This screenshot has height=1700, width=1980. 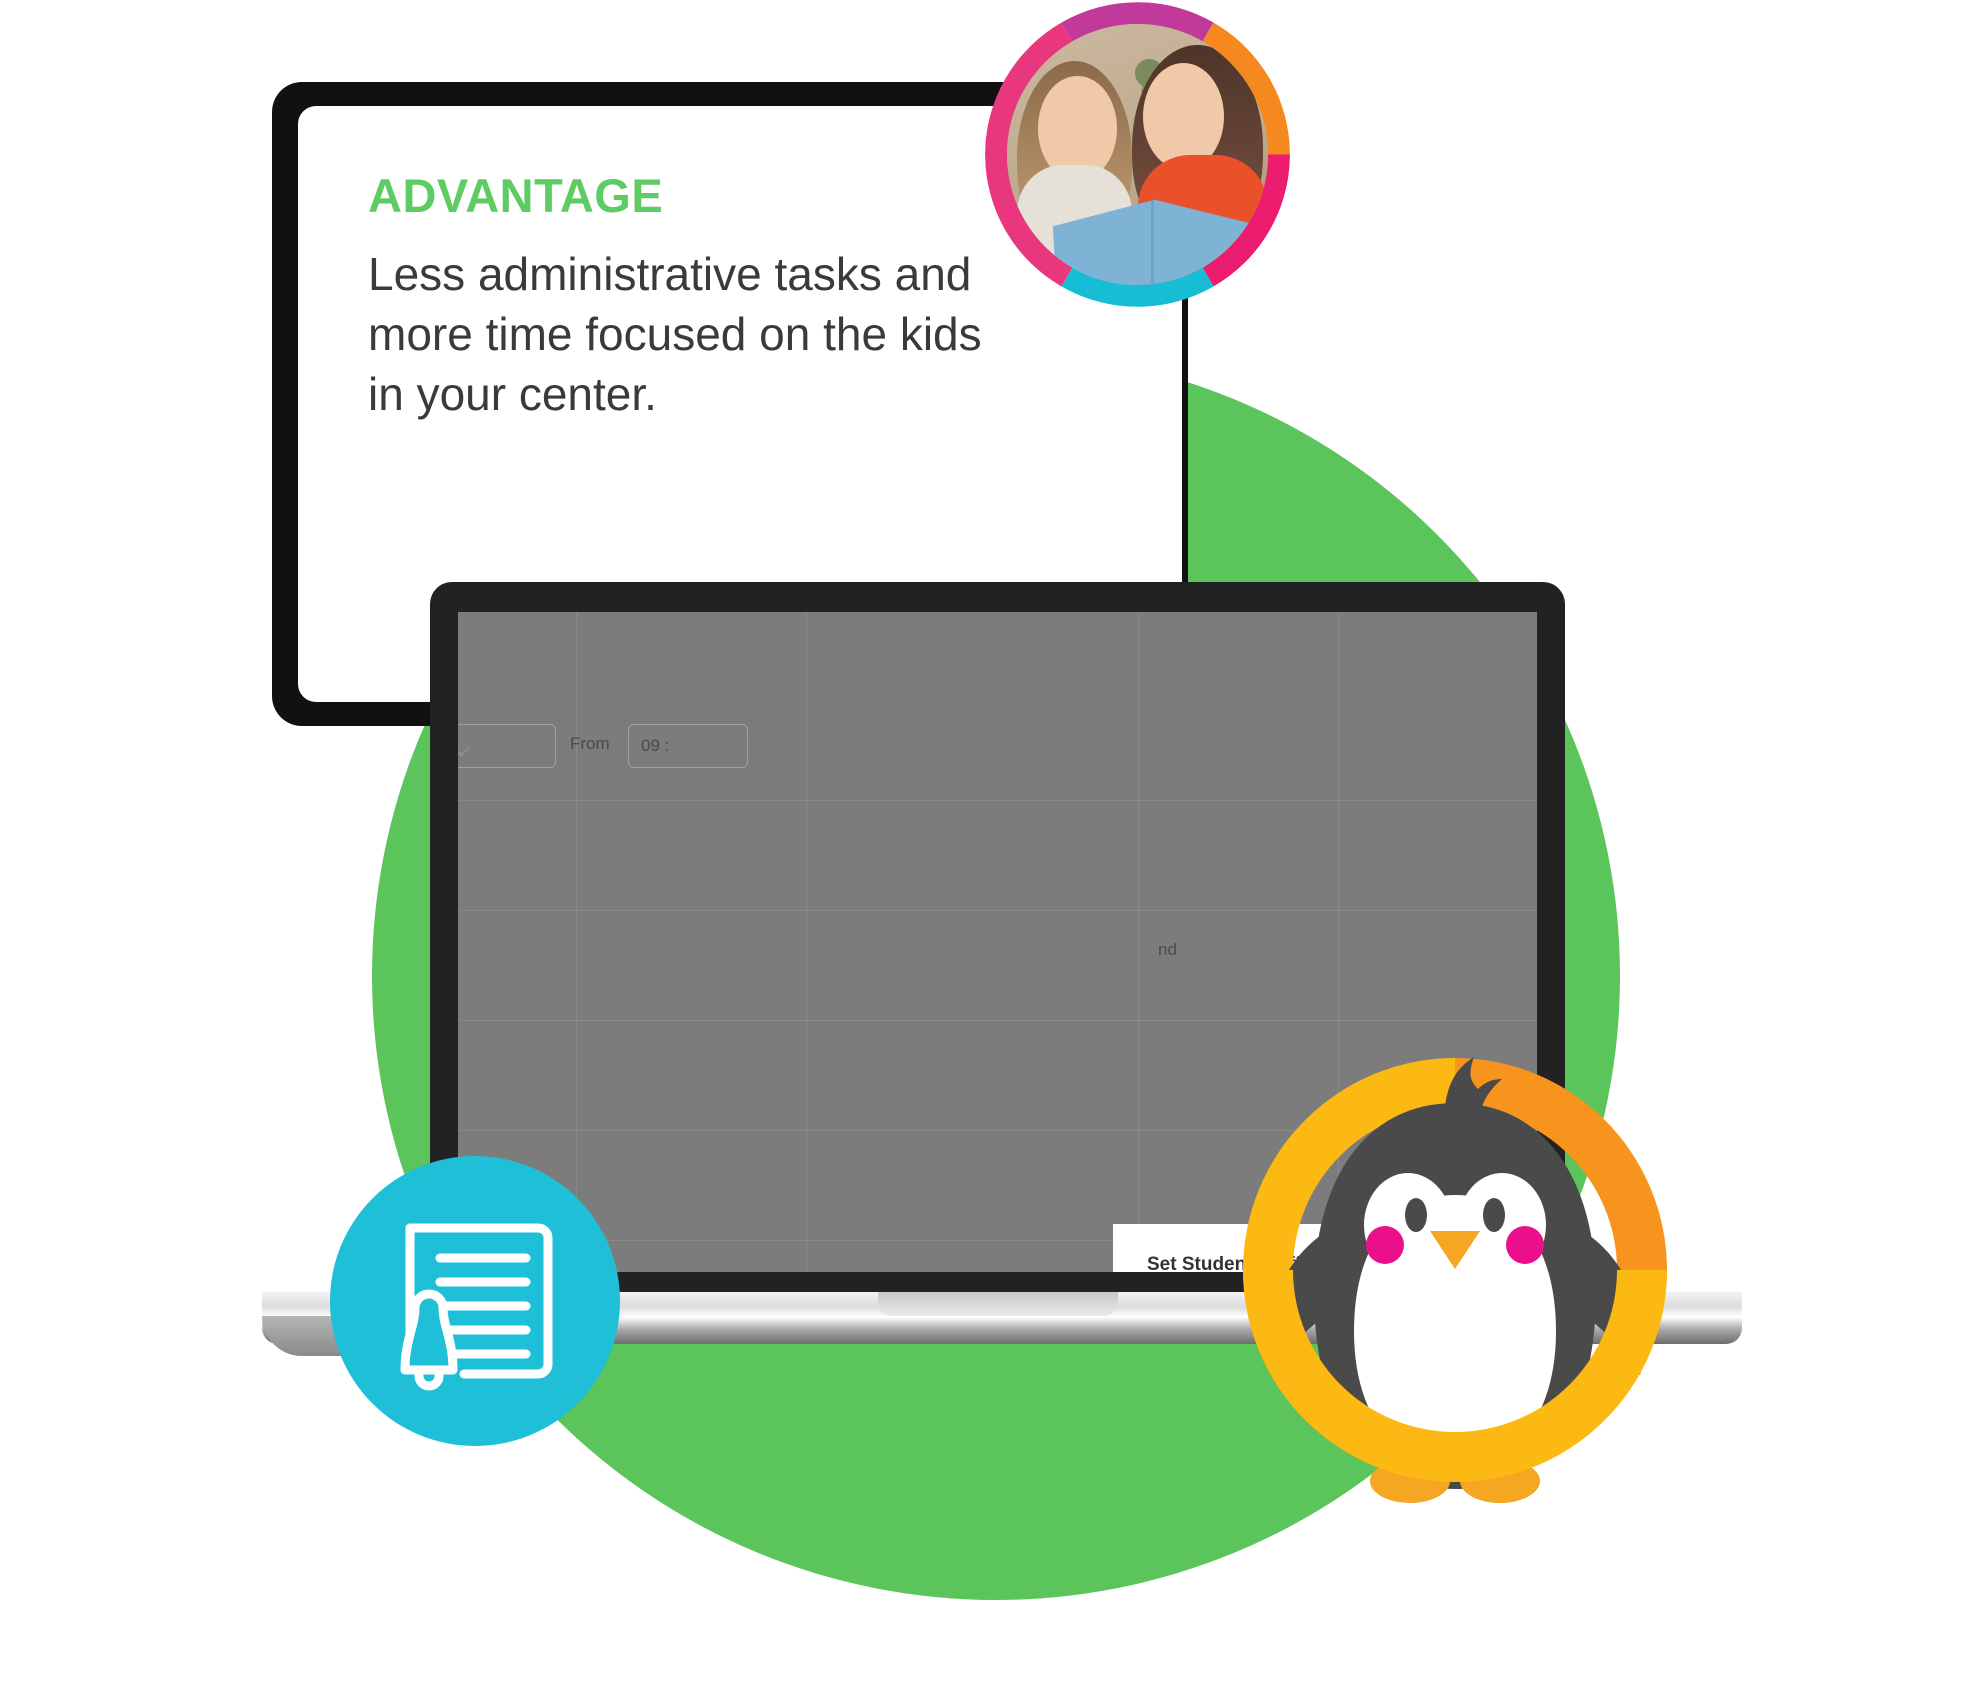 I want to click on penguin-cheek-right, so click(x=1525, y=1245).